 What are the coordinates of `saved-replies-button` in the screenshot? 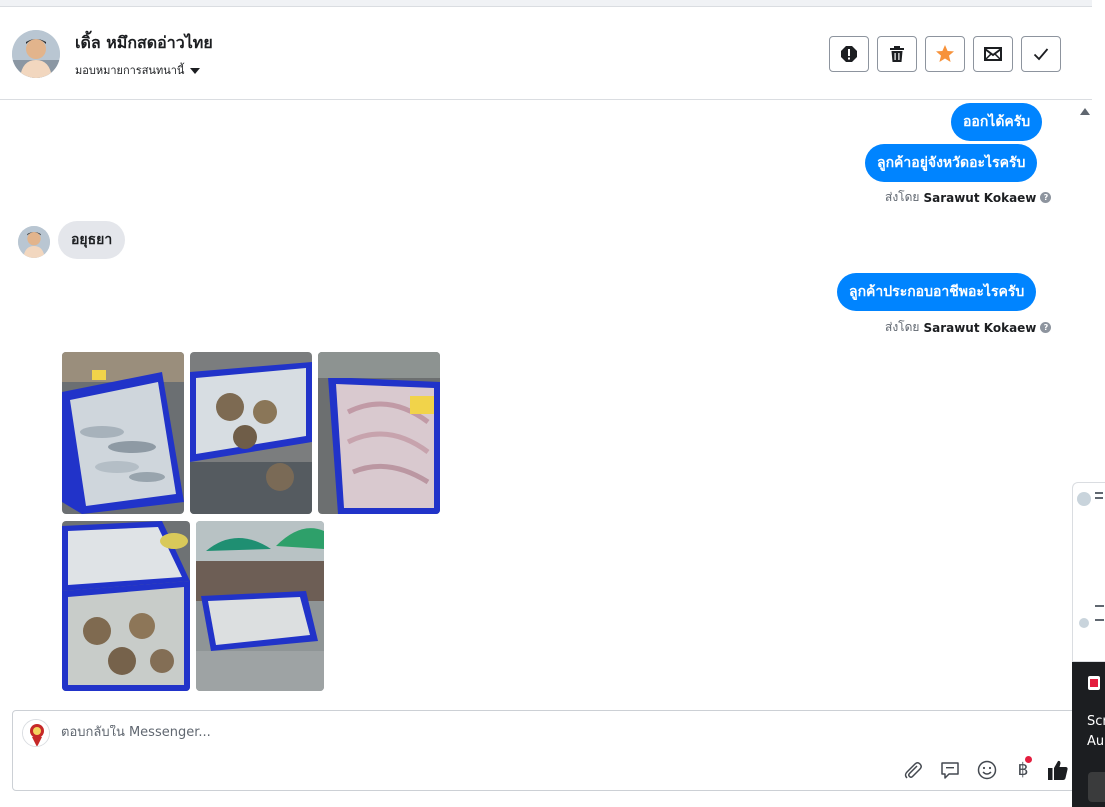 It's located at (950, 770).